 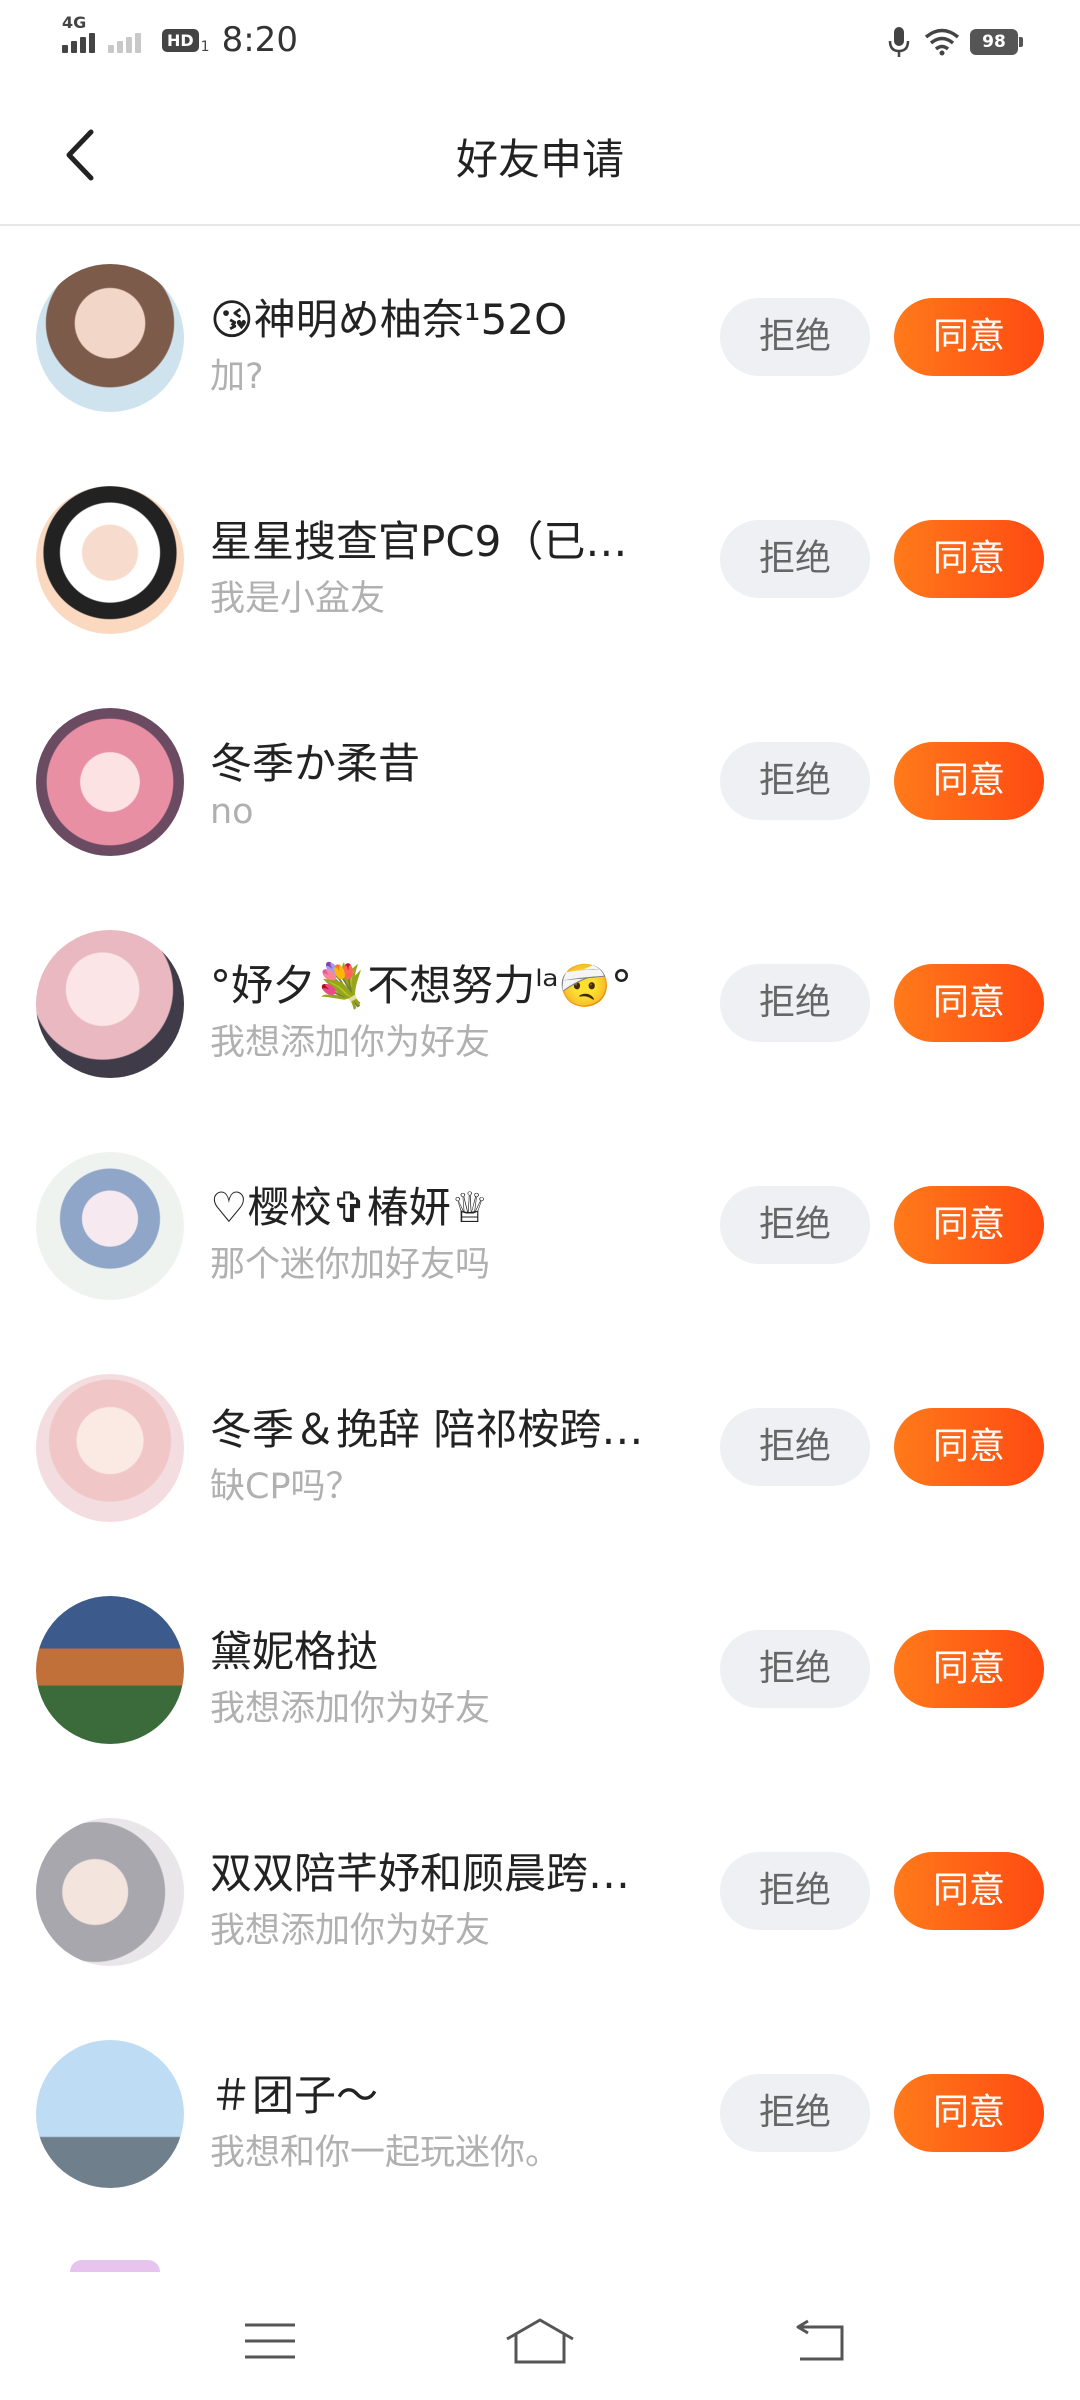 What do you see at coordinates (115, 2266) in the screenshot?
I see `next-avatar-peek` at bounding box center [115, 2266].